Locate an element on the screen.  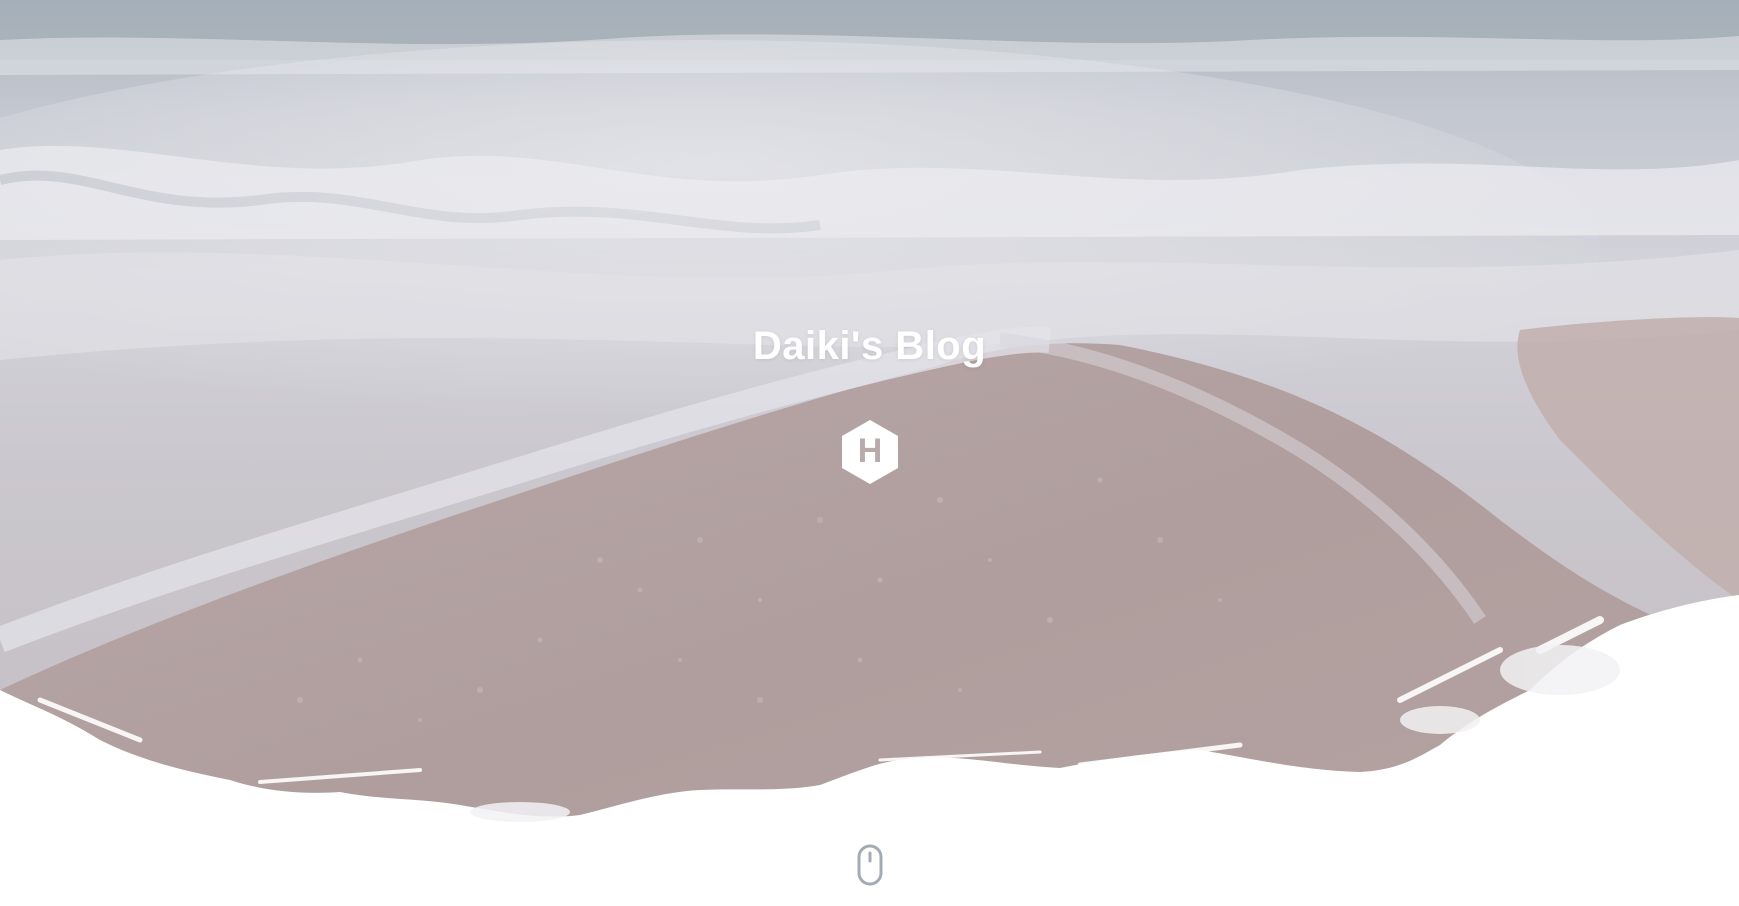
hexo-logo-icon: H is located at coordinates (870, 452).